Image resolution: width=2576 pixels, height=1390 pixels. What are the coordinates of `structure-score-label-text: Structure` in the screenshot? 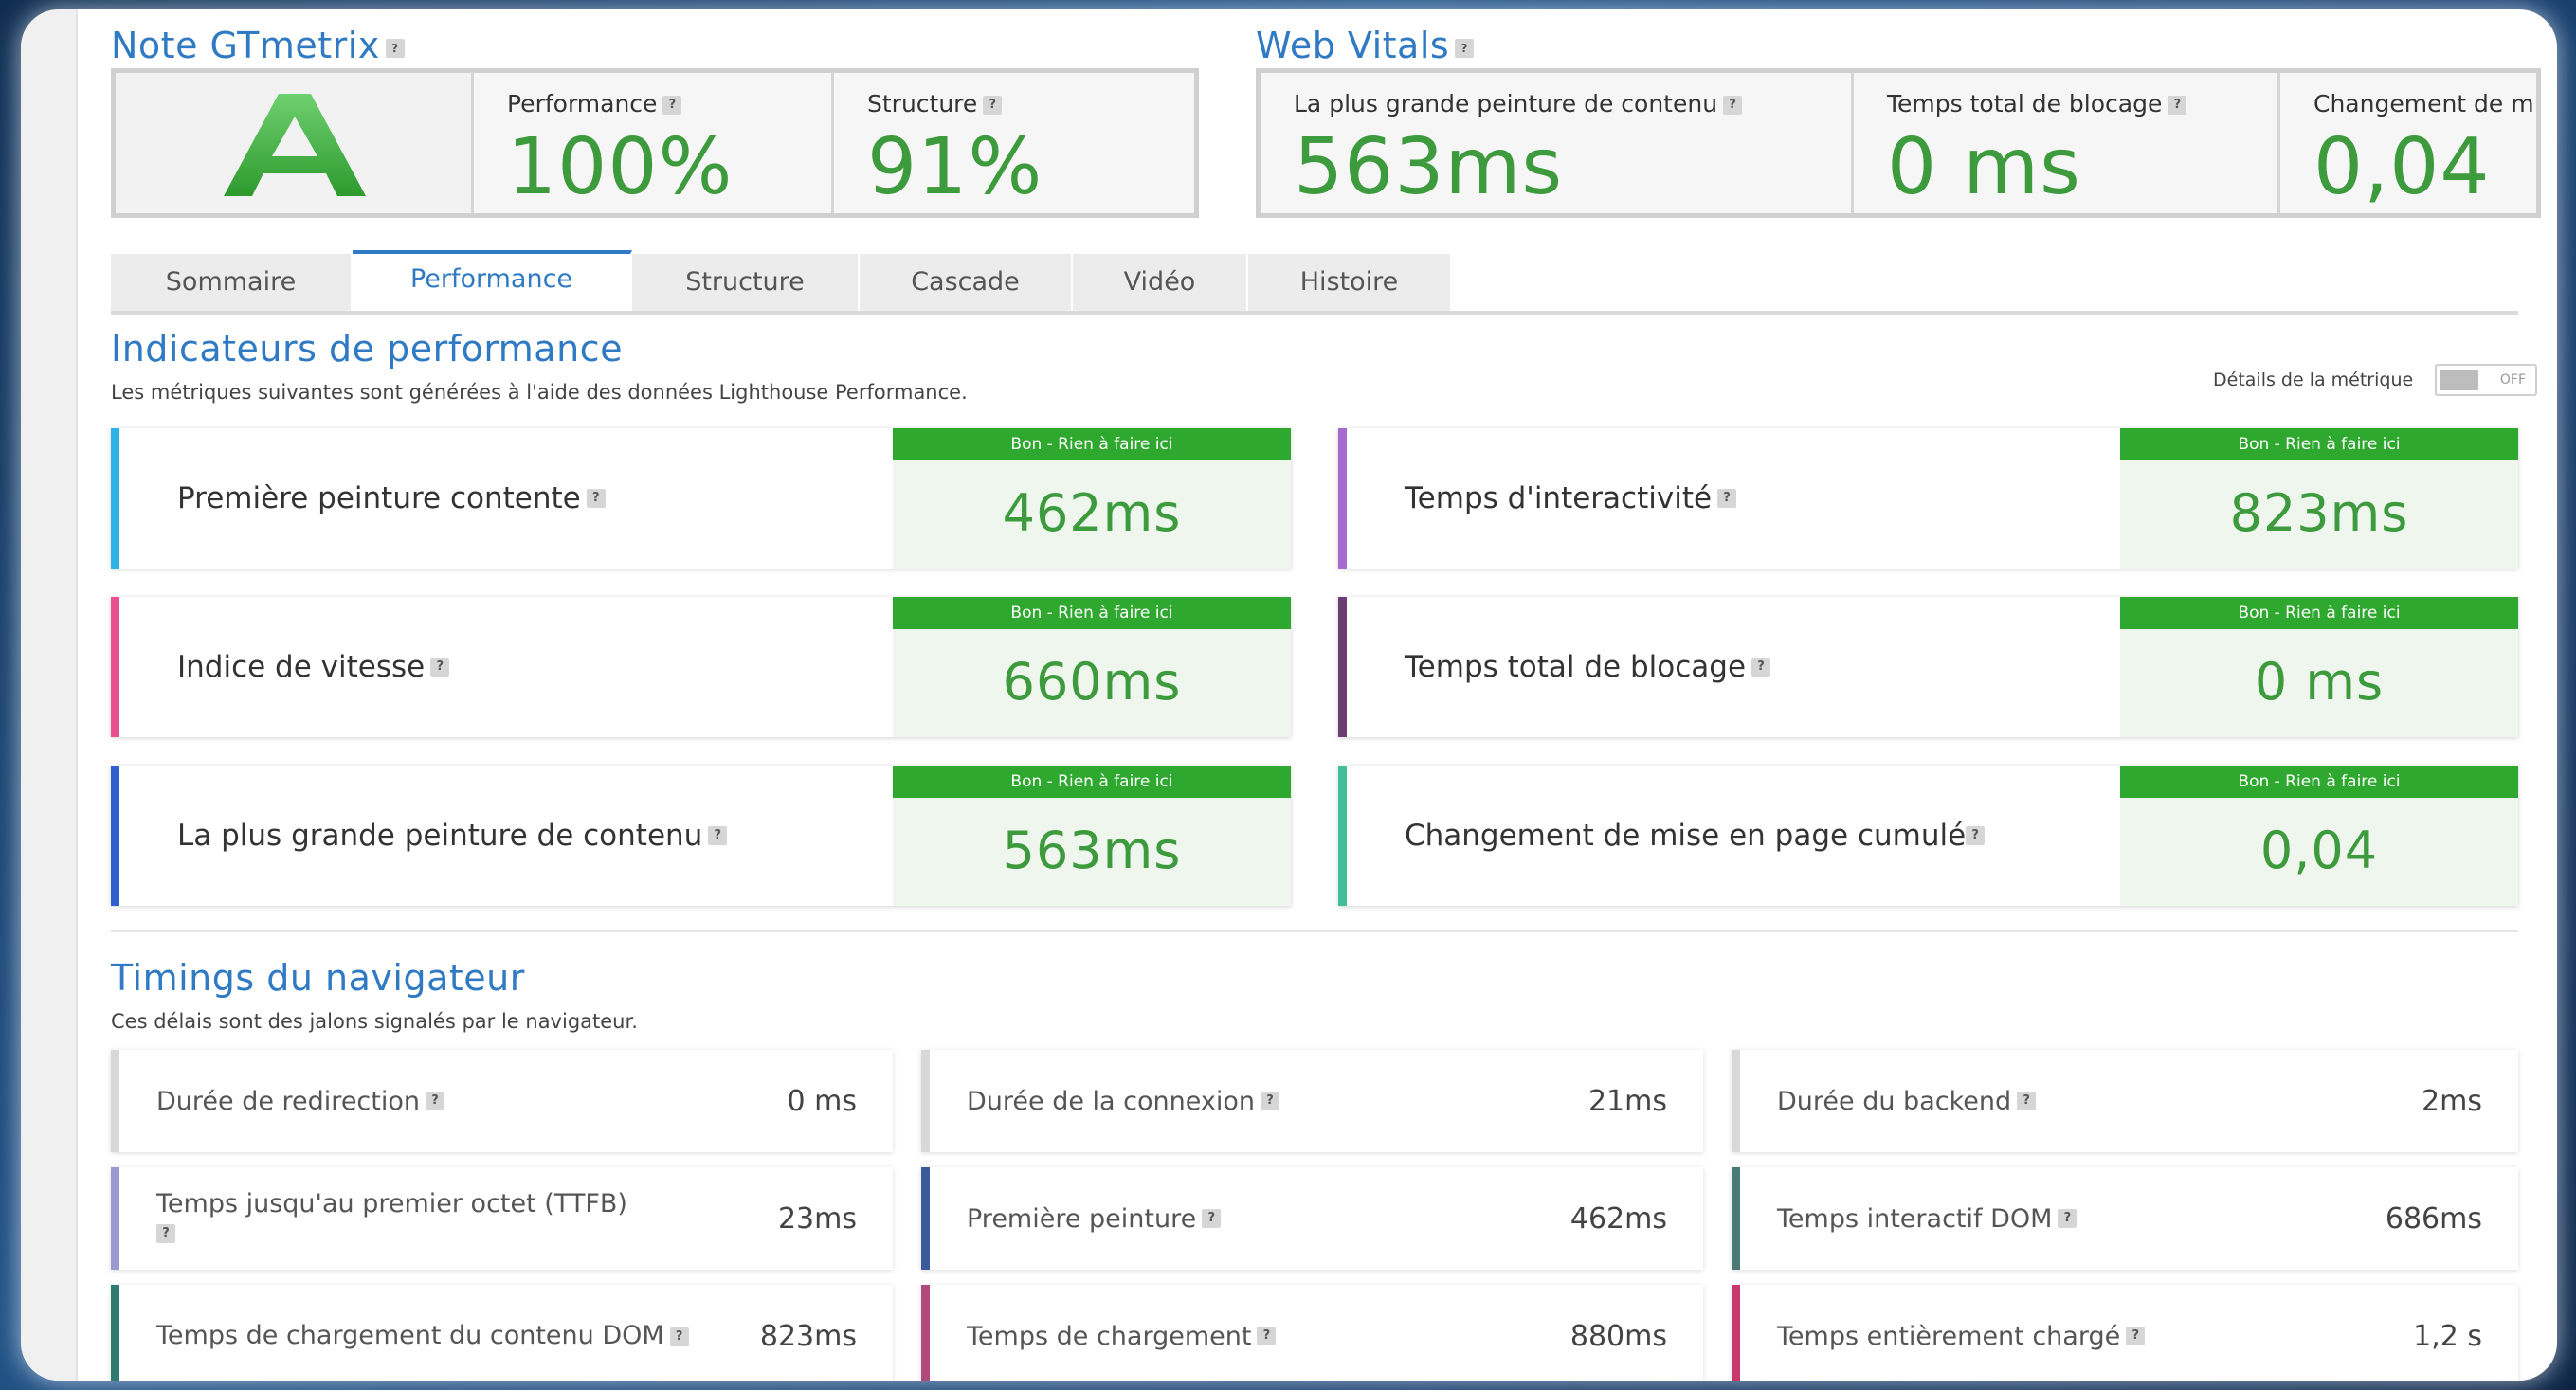 It's located at (922, 103).